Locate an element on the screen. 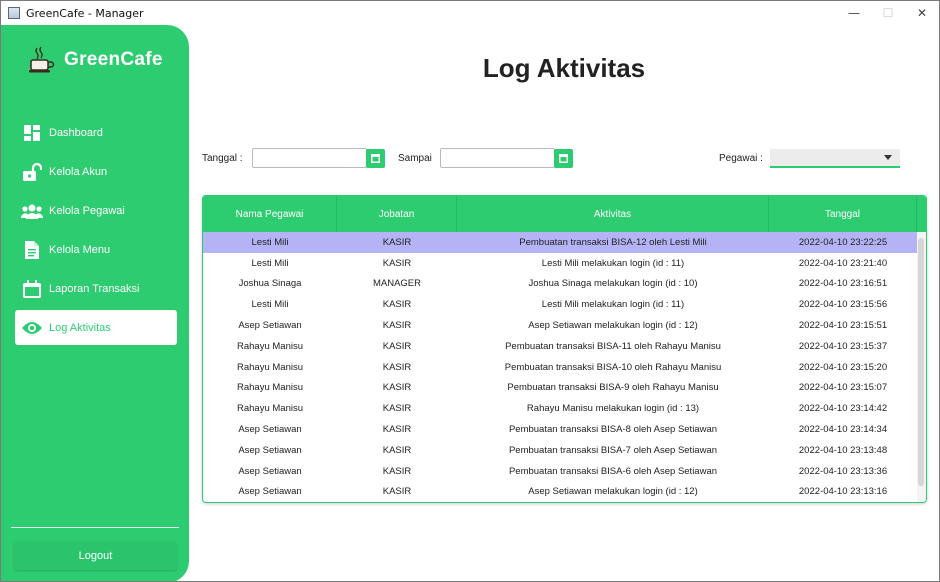 The image size is (940, 582). sampai-calendar-button is located at coordinates (563, 158).